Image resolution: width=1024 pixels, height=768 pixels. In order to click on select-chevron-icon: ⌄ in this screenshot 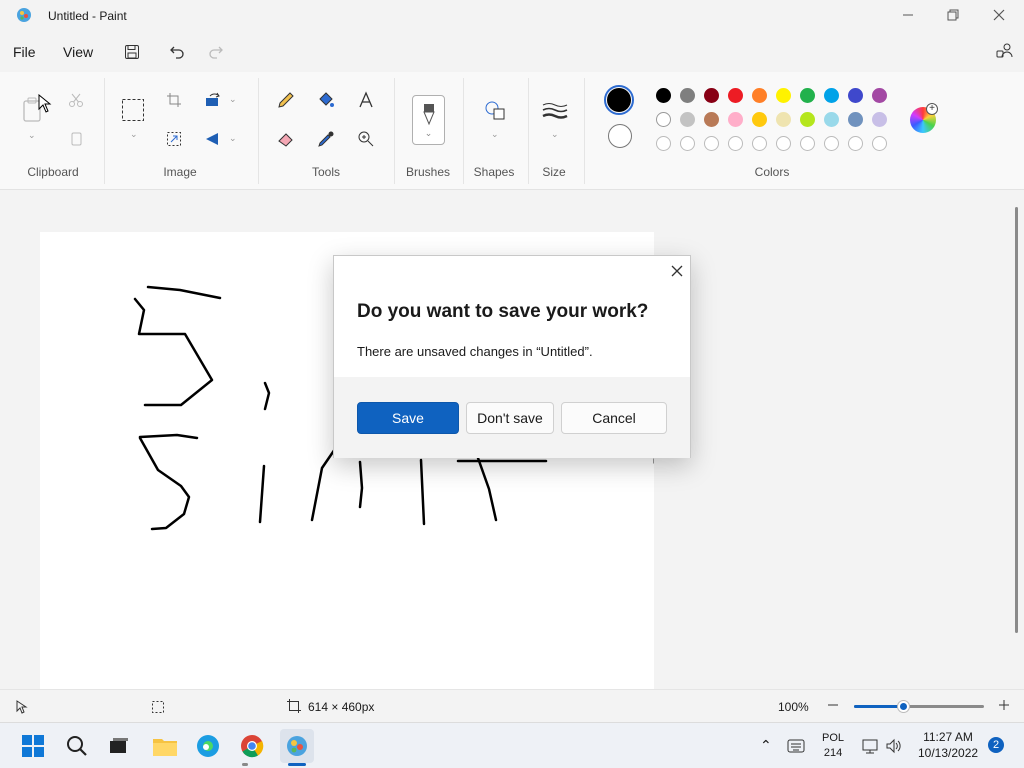, I will do `click(134, 134)`.